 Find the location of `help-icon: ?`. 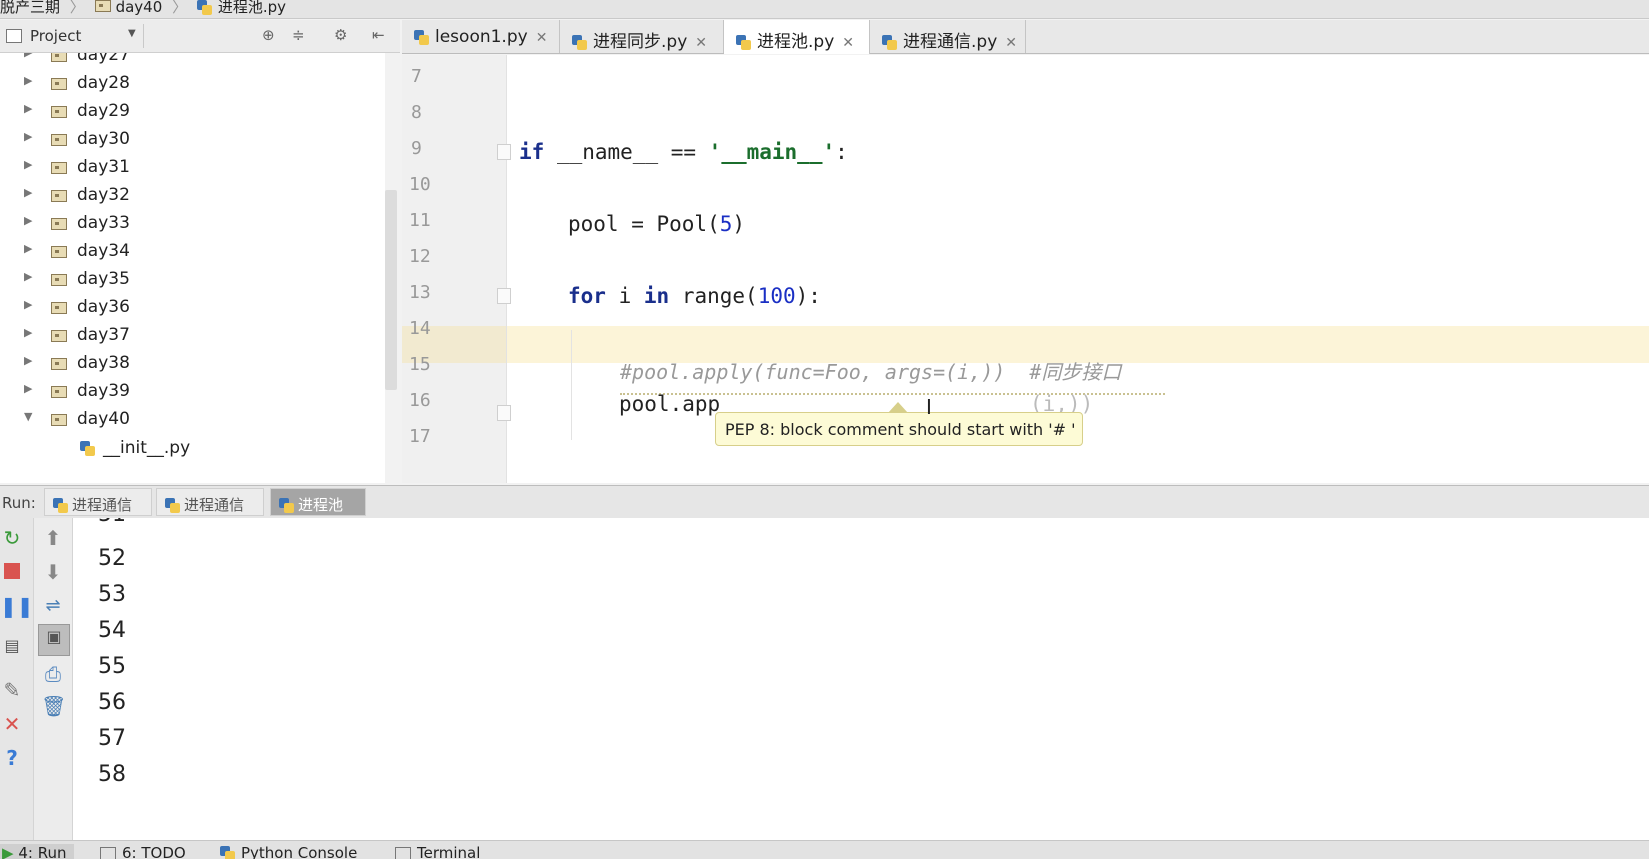

help-icon: ? is located at coordinates (12, 758).